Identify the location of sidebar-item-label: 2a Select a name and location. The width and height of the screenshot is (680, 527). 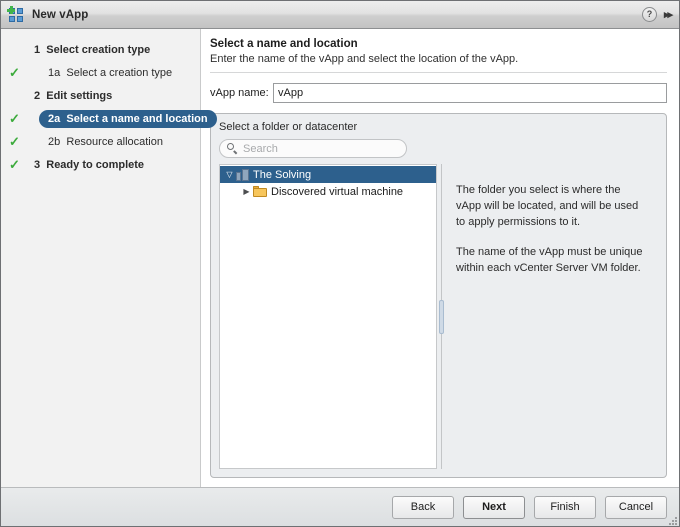
(128, 118).